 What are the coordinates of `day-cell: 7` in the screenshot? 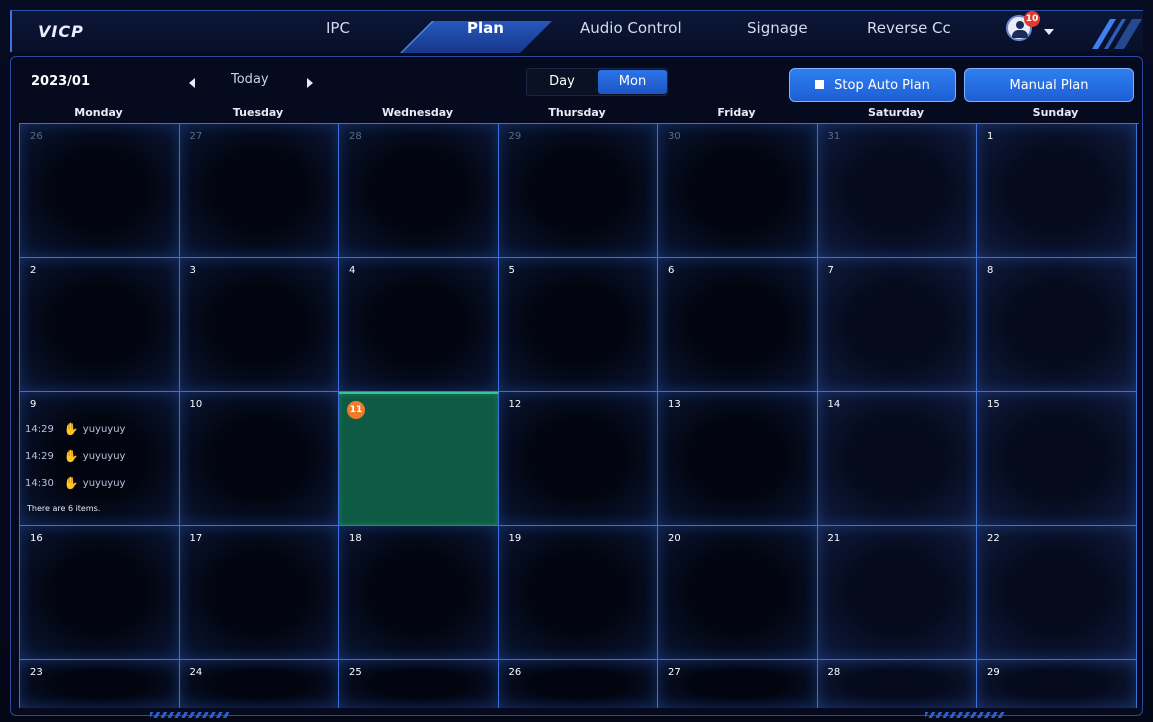 It's located at (897, 325).